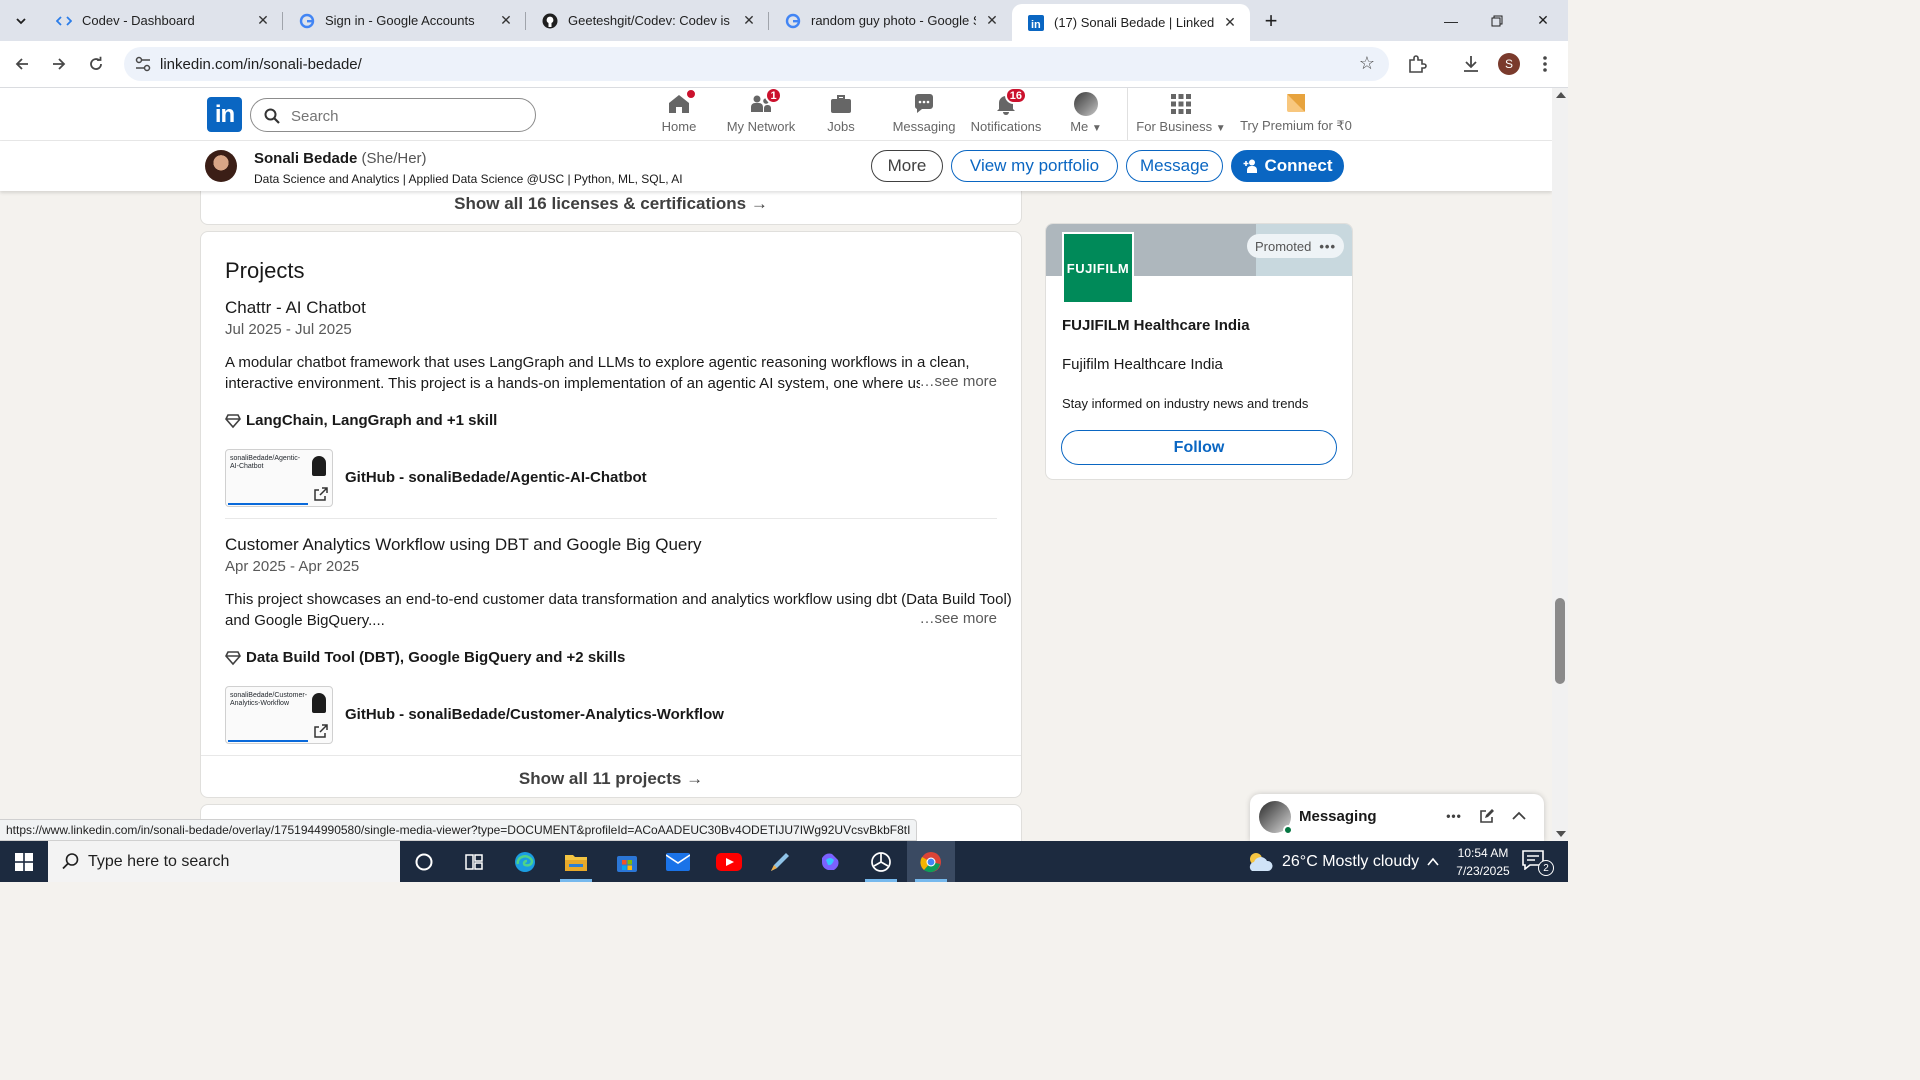 The width and height of the screenshot is (1920, 1080). What do you see at coordinates (1036, 25) in the screenshot?
I see `svg-text: in` at bounding box center [1036, 25].